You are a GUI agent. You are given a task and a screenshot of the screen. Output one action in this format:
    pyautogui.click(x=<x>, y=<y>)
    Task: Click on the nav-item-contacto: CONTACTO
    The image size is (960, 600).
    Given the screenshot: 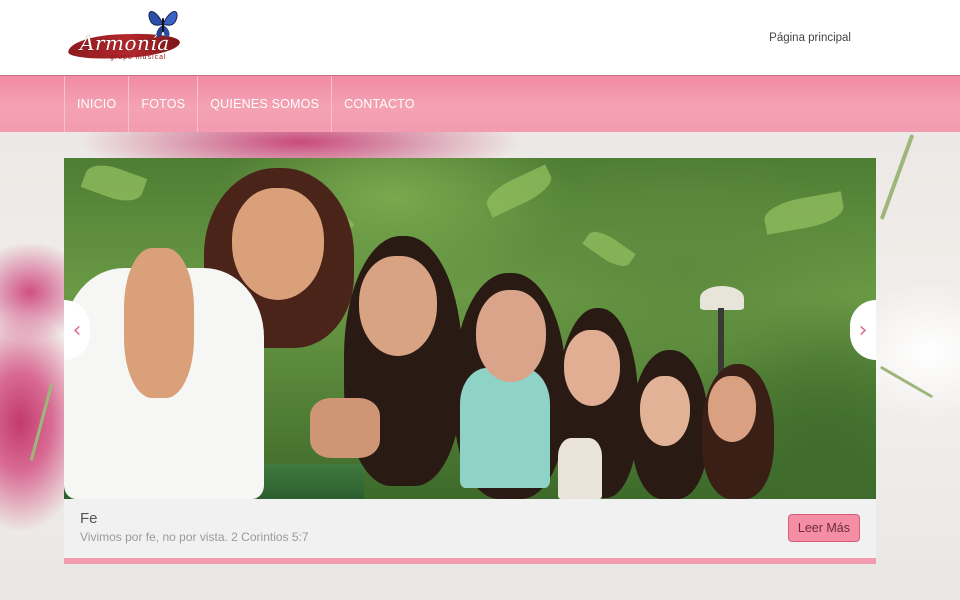 What is the action you would take?
    pyautogui.click(x=379, y=104)
    